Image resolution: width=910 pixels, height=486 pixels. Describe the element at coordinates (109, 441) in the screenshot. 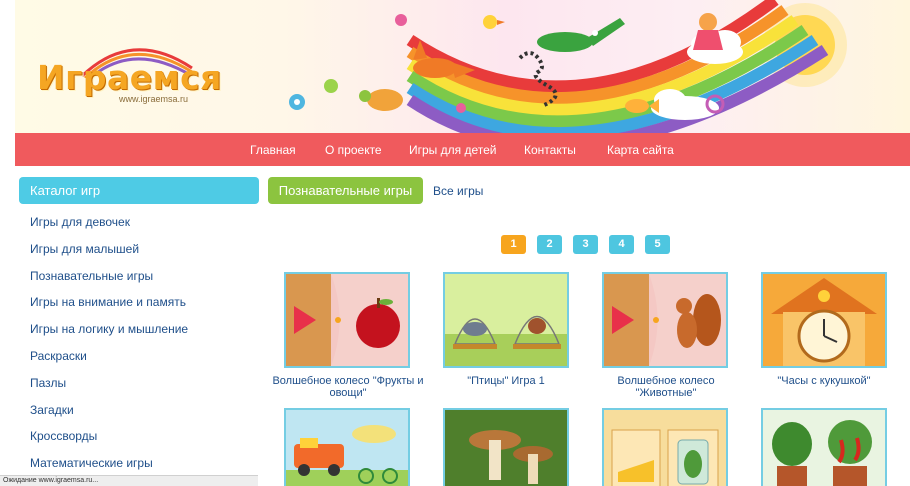

I see `sidebar-item-crosswords: Кроссворды` at that location.